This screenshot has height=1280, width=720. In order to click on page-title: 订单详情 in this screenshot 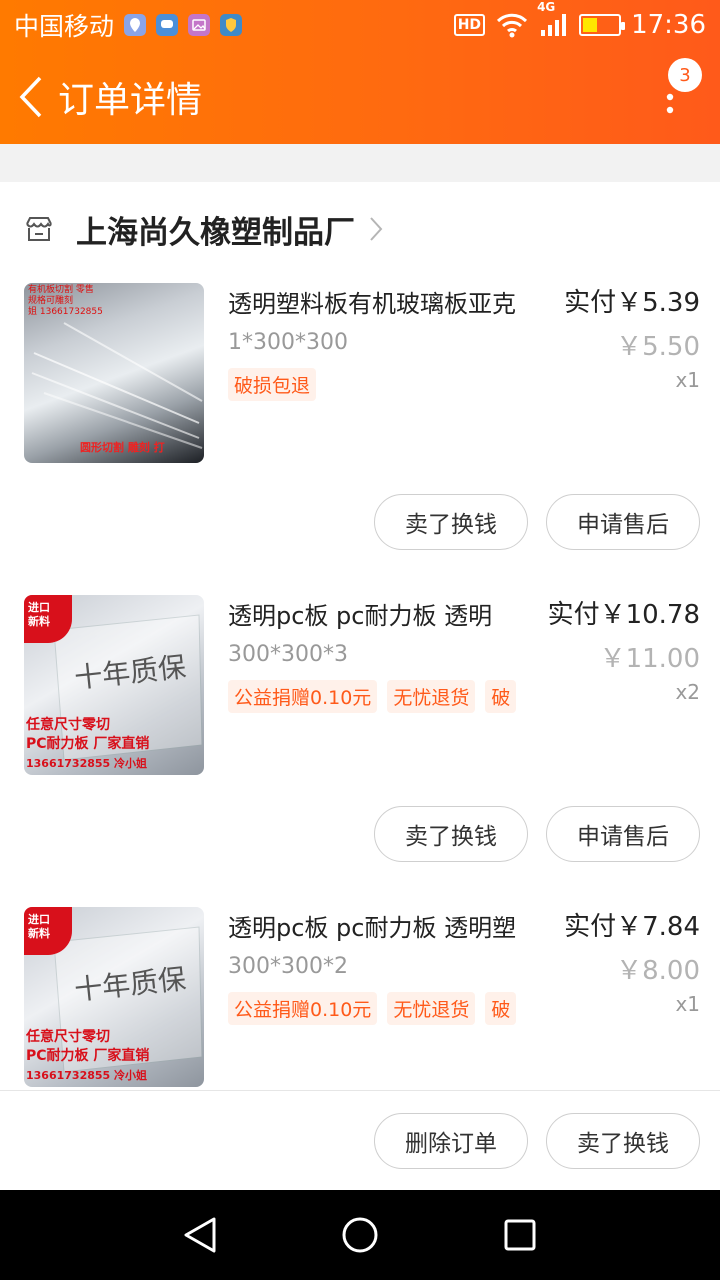, I will do `click(130, 100)`.